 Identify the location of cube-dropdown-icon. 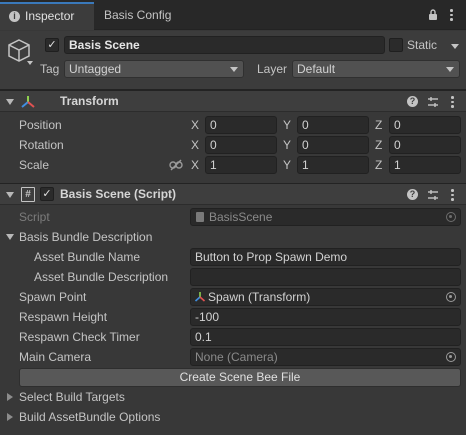
(30, 63).